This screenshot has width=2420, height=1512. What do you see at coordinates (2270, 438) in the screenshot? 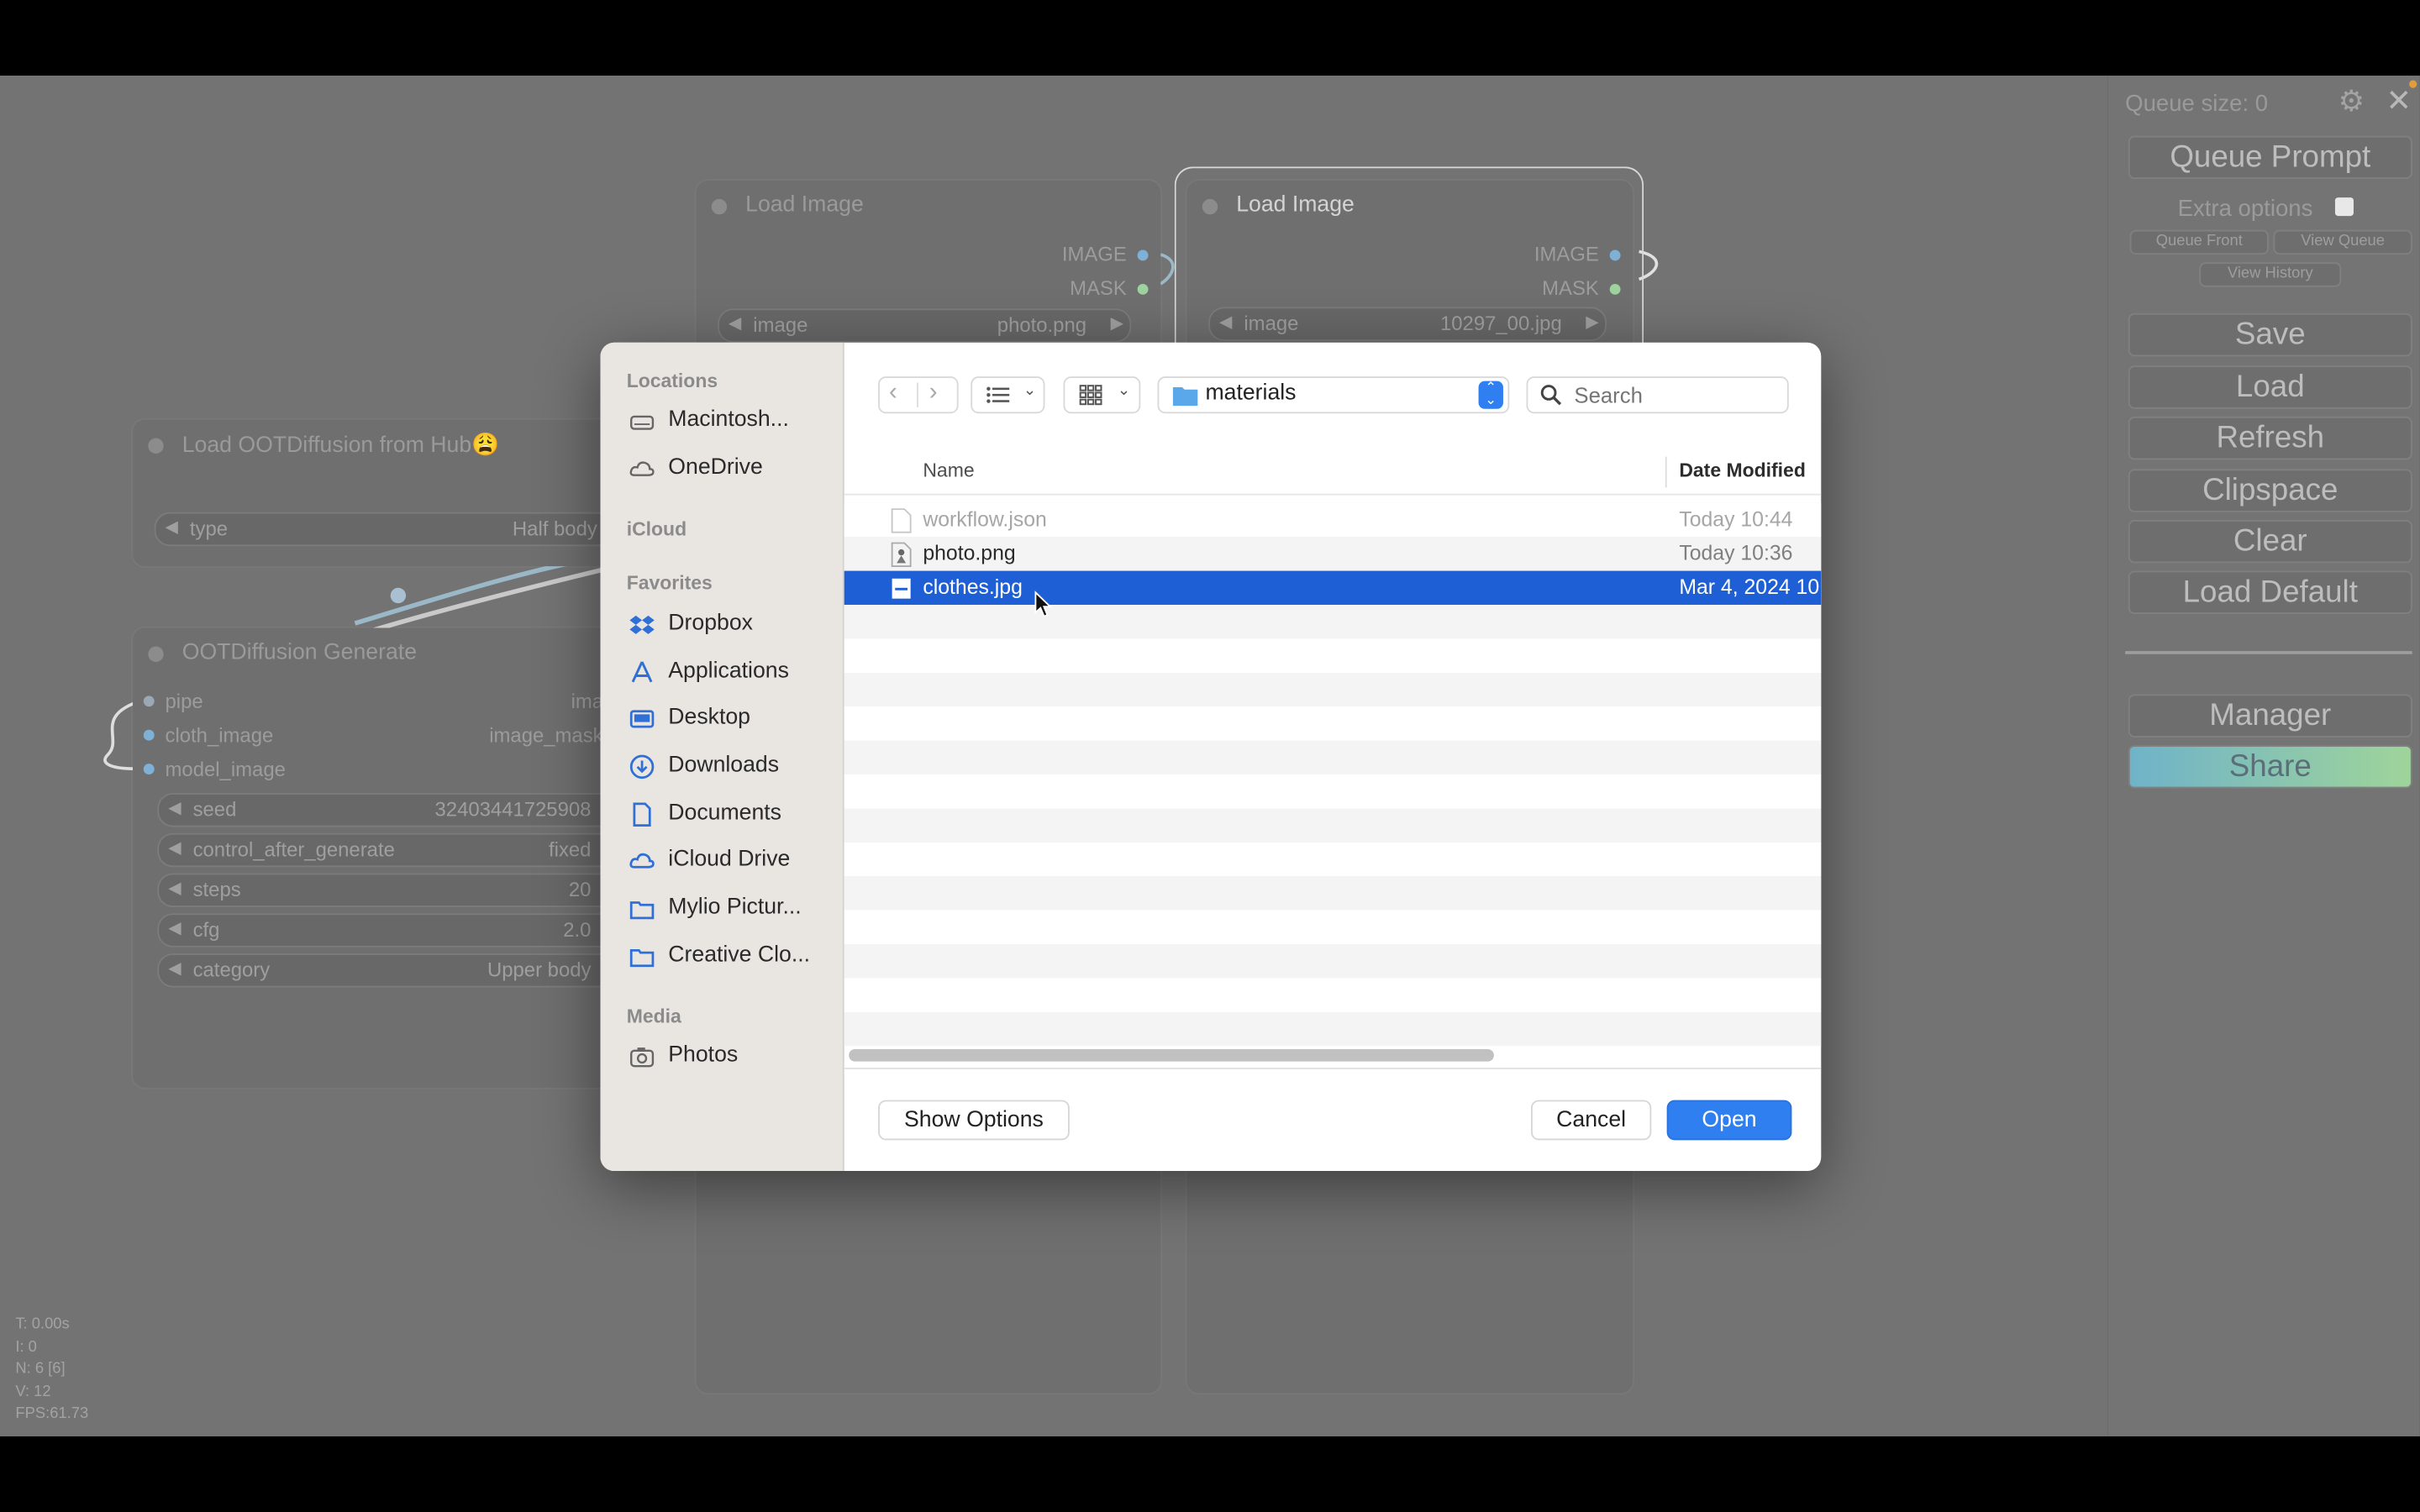
I see `refresh-button: Refresh` at bounding box center [2270, 438].